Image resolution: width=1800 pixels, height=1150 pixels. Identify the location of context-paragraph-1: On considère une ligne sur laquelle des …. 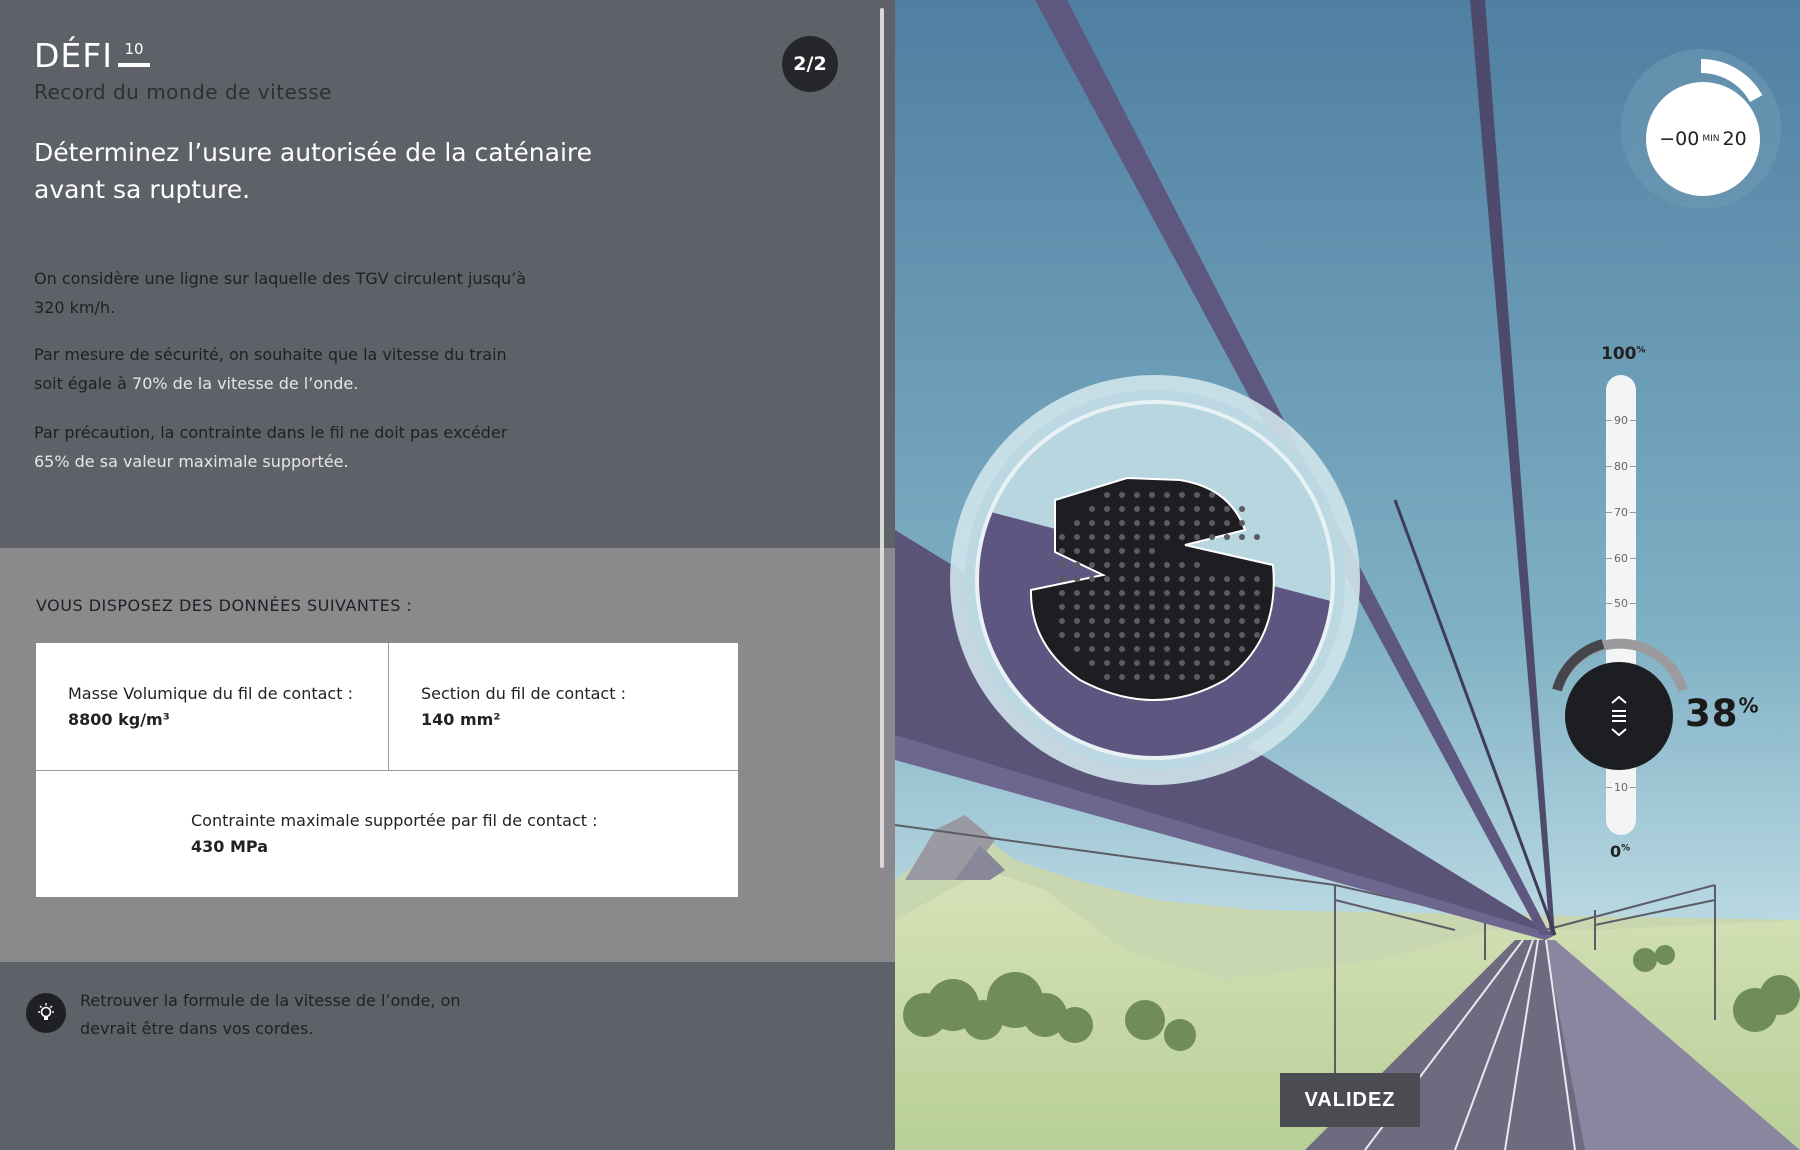
(280, 293).